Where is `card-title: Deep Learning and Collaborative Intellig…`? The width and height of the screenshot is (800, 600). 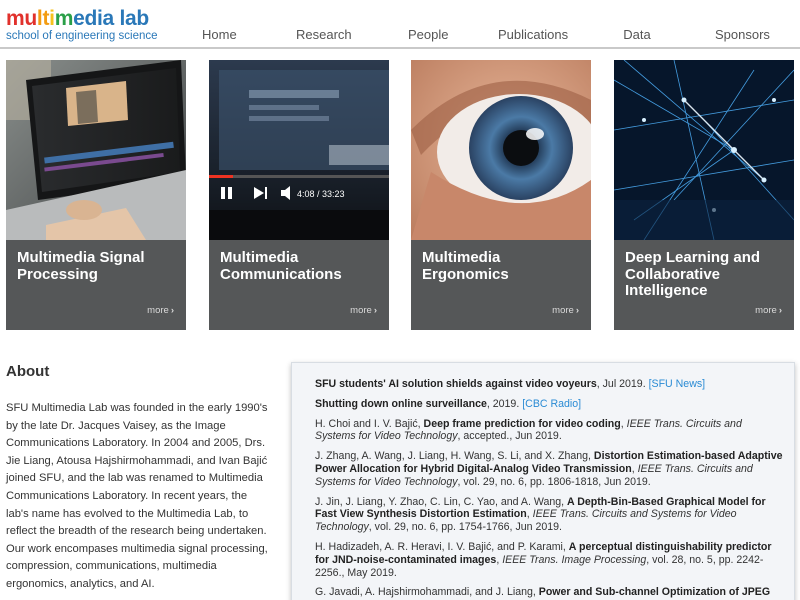 card-title: Deep Learning and Collaborative Intellig… is located at coordinates (693, 274).